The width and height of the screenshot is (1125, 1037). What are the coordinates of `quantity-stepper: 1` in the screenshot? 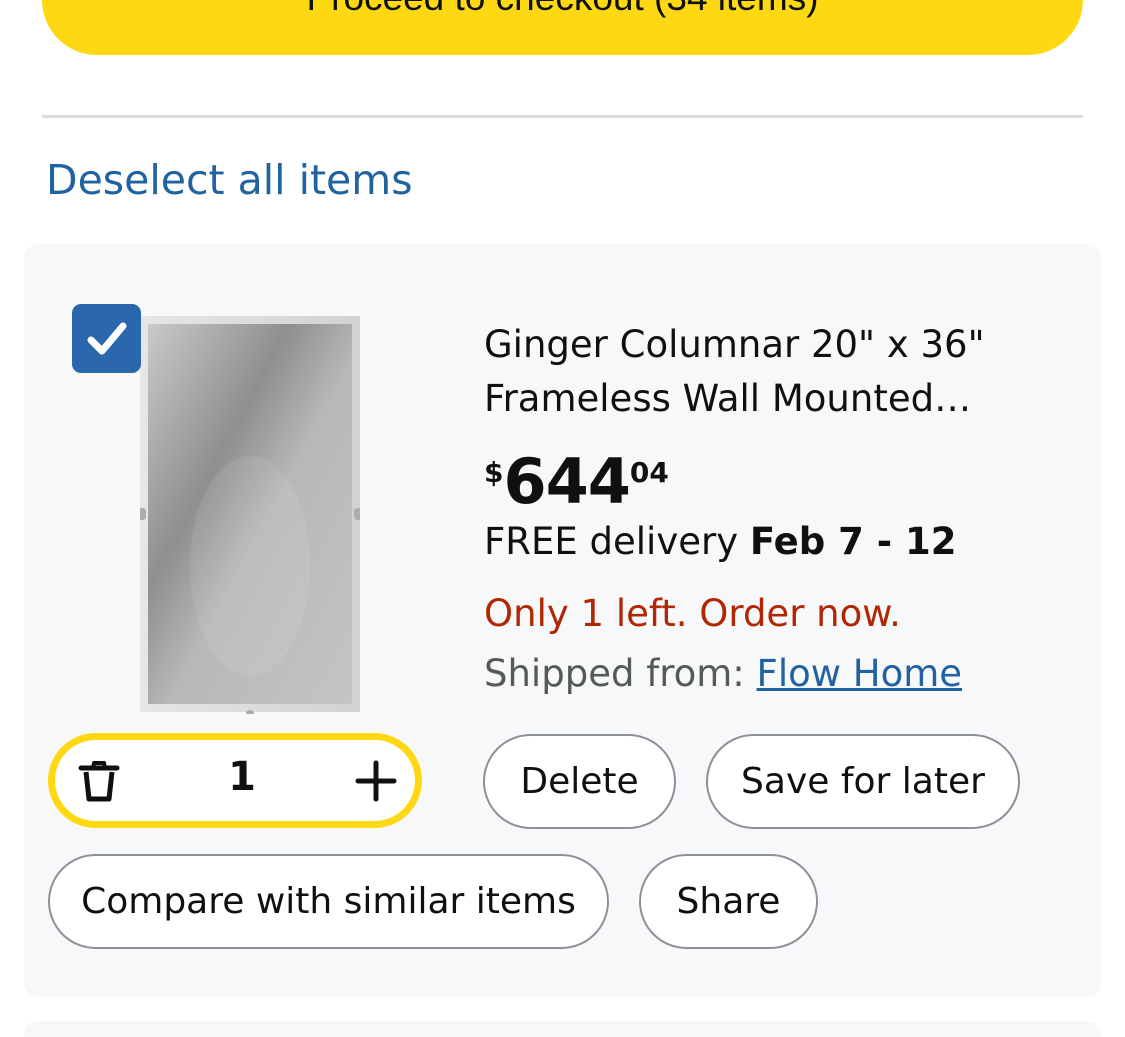 It's located at (235, 780).